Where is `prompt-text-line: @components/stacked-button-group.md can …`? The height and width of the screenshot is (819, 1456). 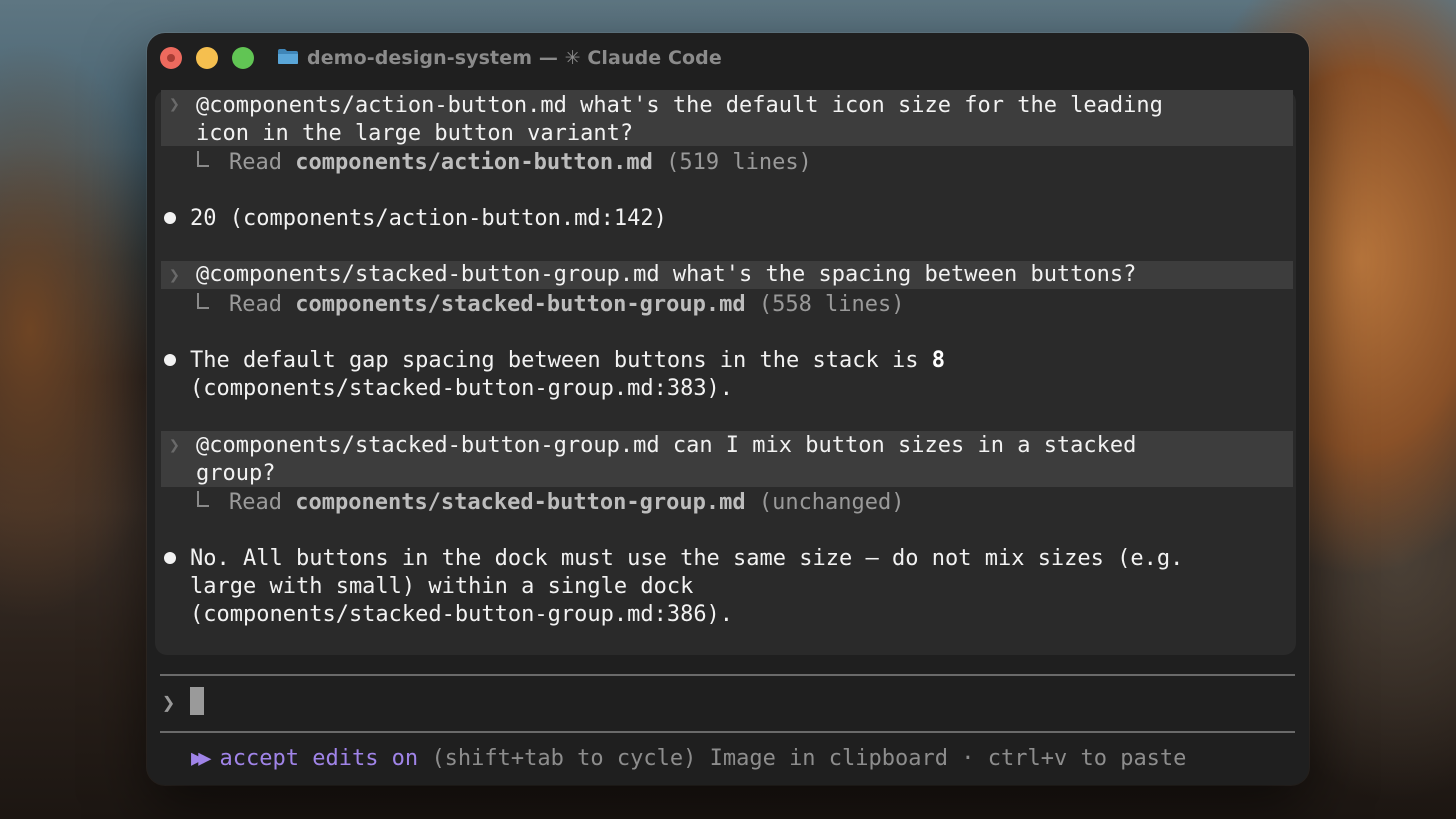
prompt-text-line: @components/stacked-button-group.md can … is located at coordinates (666, 445).